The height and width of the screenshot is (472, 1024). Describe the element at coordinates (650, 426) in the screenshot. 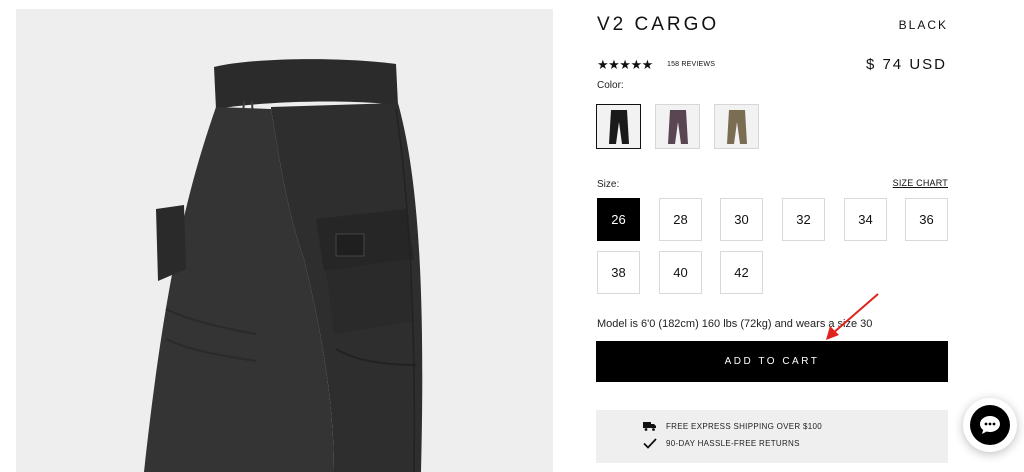

I see `truck-icon` at that location.